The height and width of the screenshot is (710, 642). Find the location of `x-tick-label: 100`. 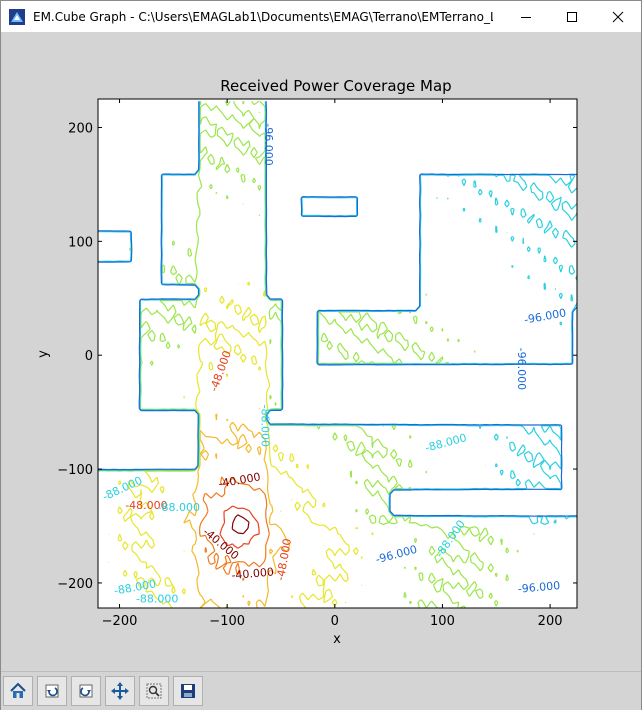

x-tick-label: 100 is located at coordinates (442, 621).